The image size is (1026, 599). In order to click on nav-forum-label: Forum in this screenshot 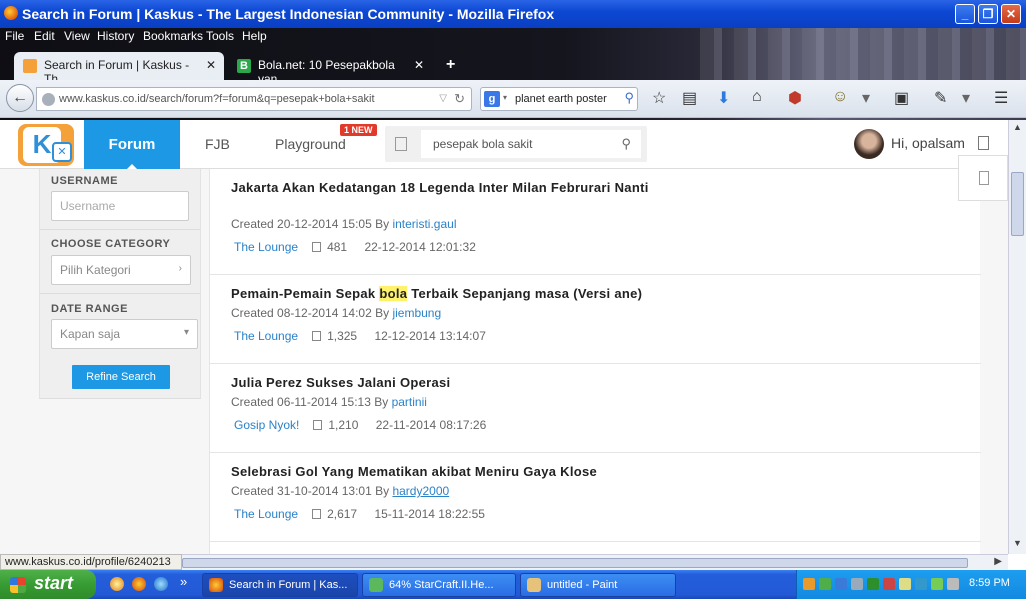, I will do `click(132, 144)`.